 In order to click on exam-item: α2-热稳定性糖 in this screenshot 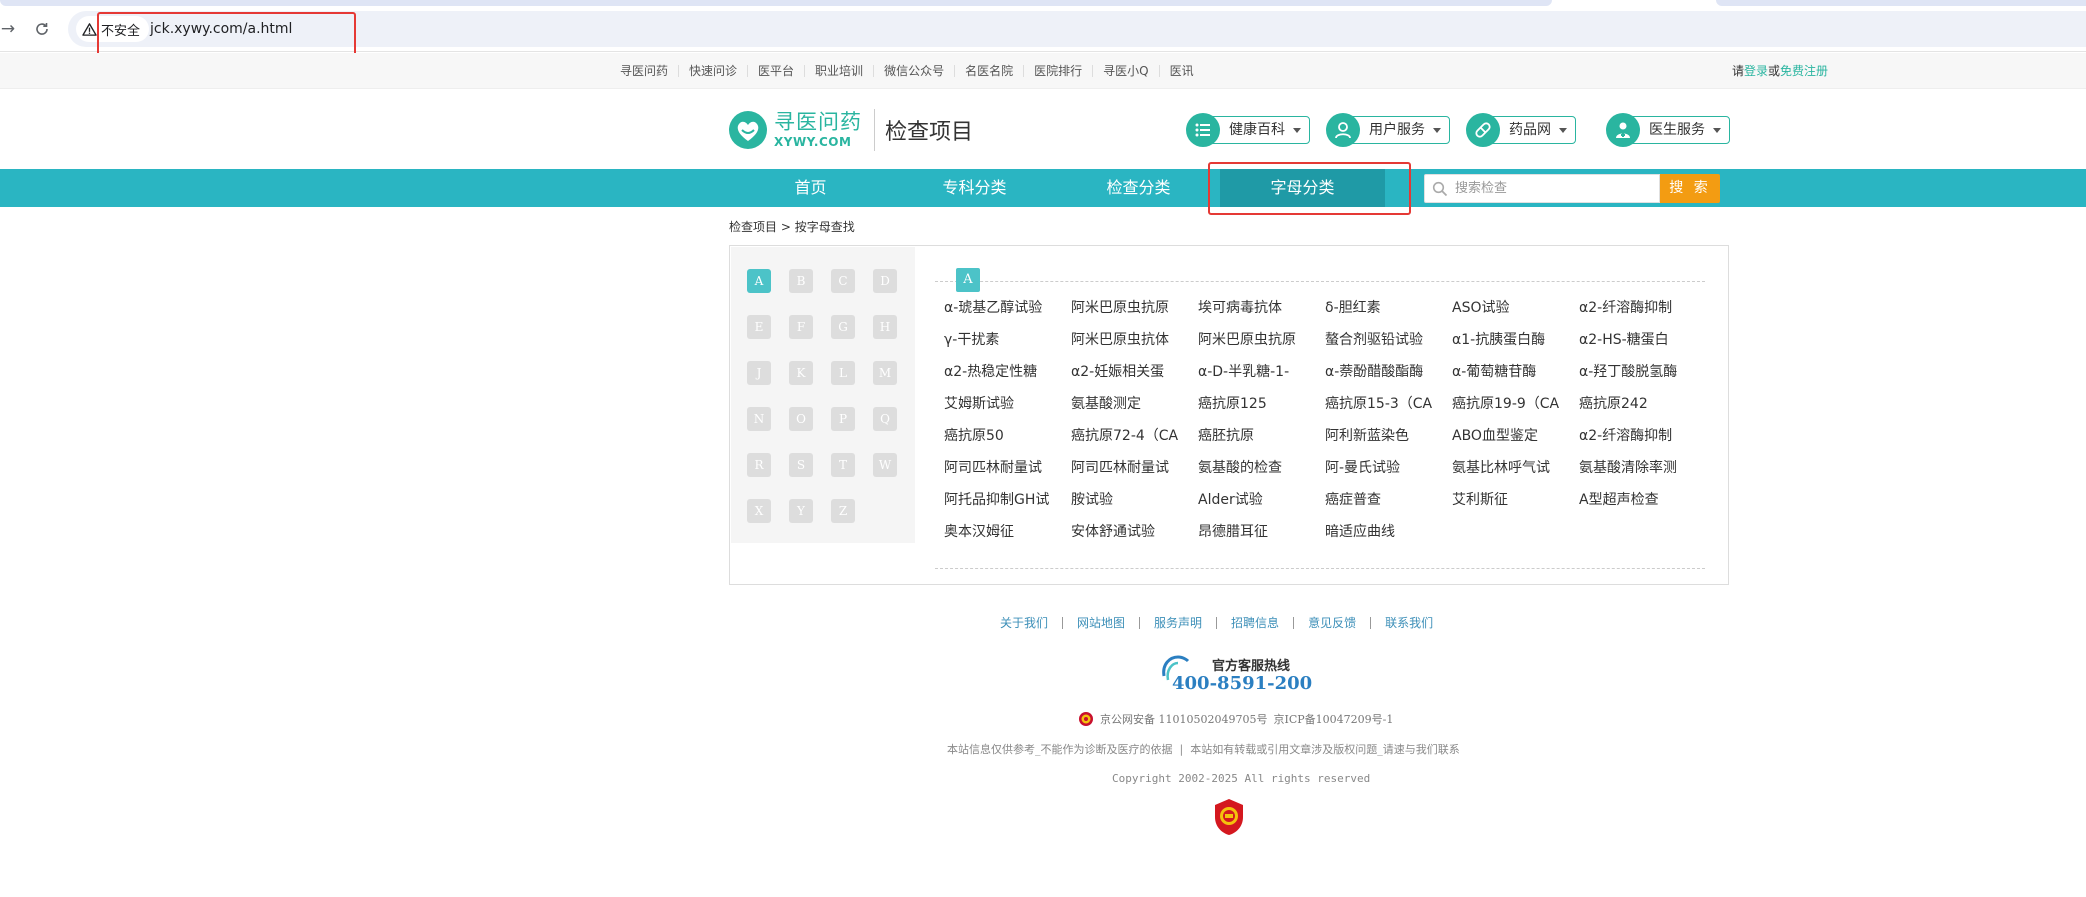, I will do `click(1005, 378)`.